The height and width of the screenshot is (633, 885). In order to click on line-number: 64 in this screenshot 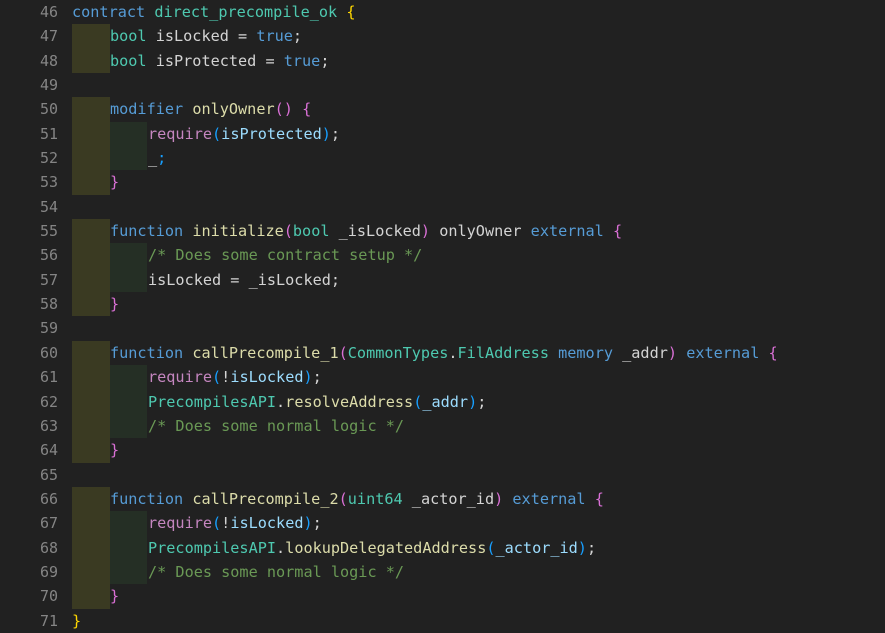, I will do `click(29, 450)`.